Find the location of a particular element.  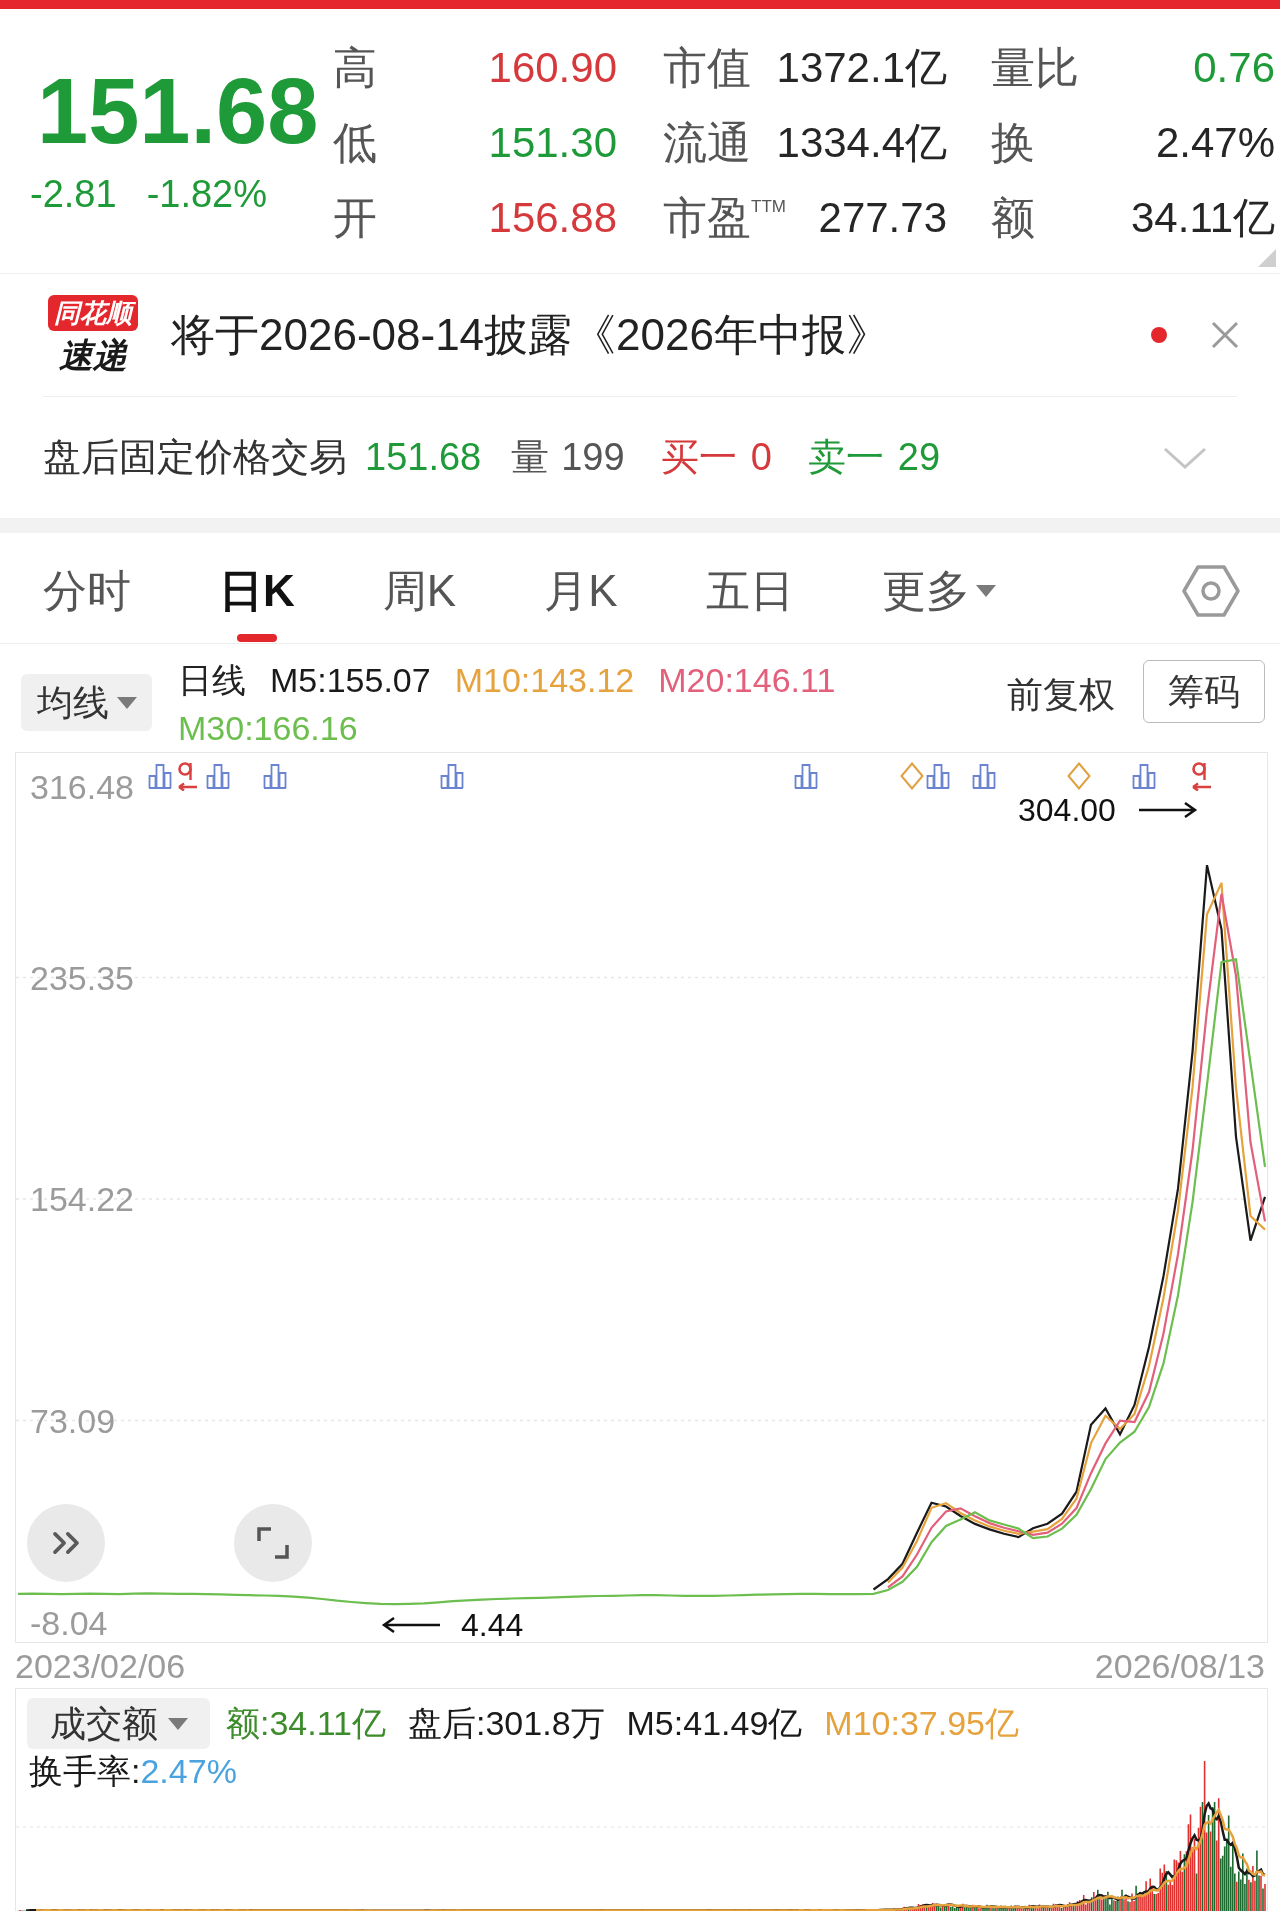

volume-stat: M10:37.95亿 is located at coordinates (921, 1723).